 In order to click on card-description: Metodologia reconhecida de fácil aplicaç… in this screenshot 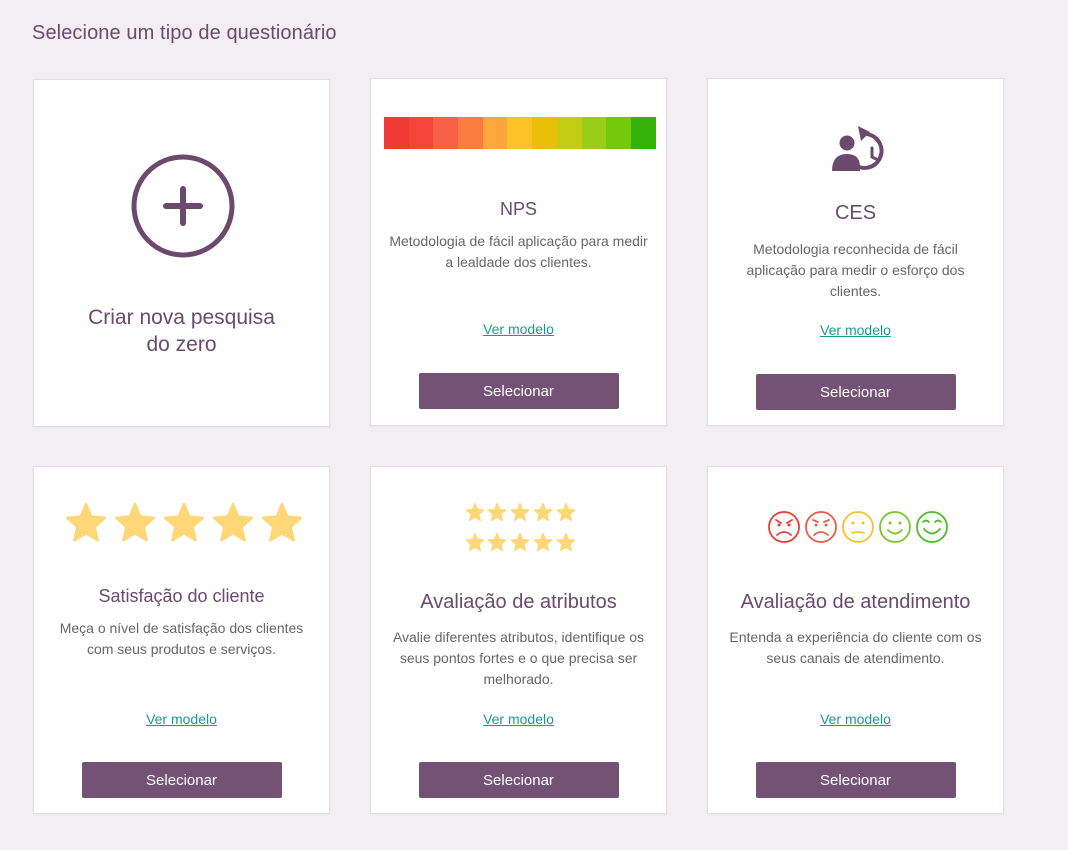, I will do `click(855, 270)`.